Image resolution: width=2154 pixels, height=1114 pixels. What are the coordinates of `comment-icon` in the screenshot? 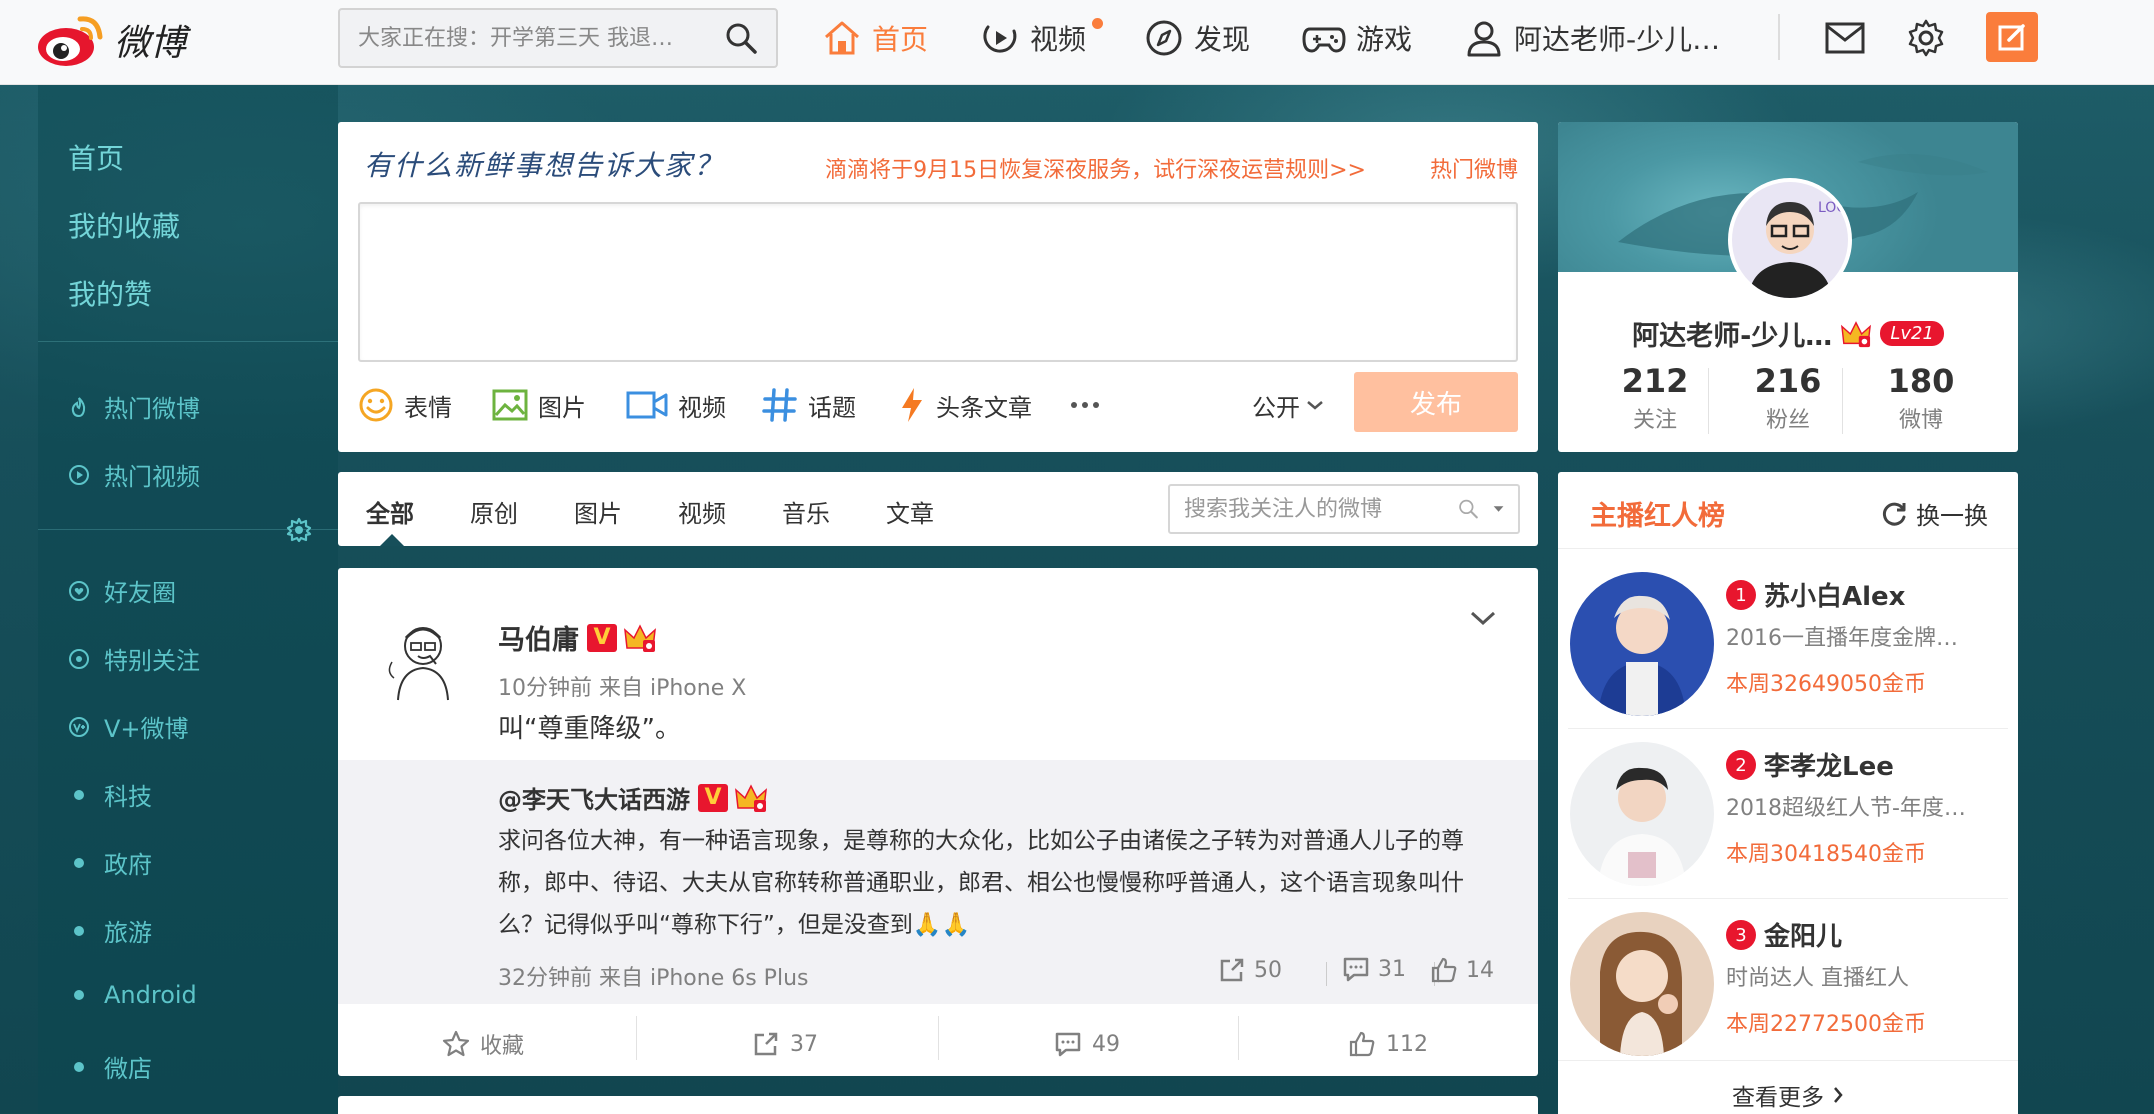 It's located at (1356, 969).